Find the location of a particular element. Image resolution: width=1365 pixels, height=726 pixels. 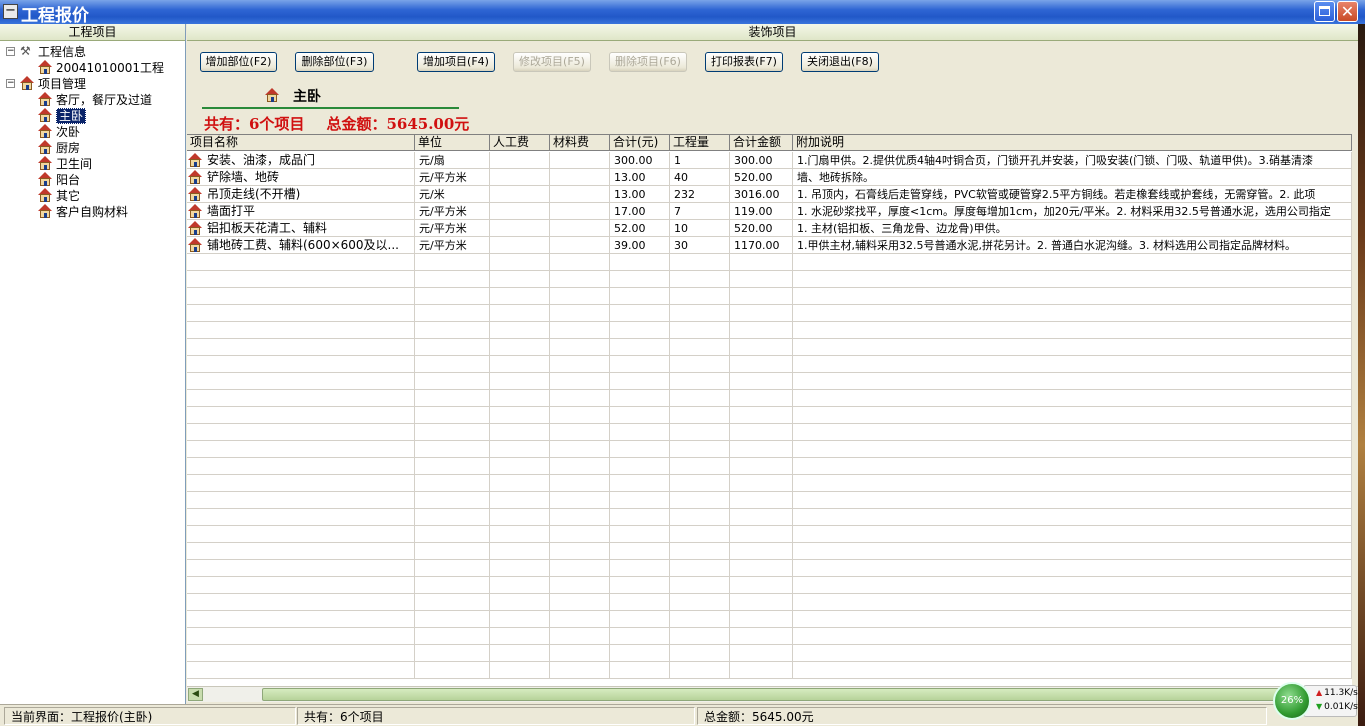

cell-subtotal: 13.00 is located at coordinates (640, 177).